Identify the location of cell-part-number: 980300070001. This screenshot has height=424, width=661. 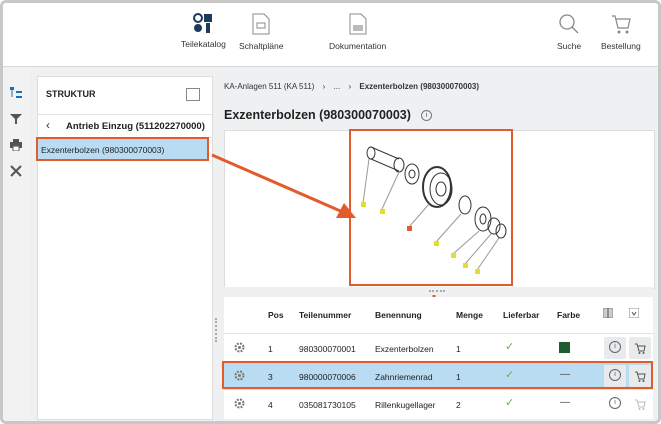
(327, 349).